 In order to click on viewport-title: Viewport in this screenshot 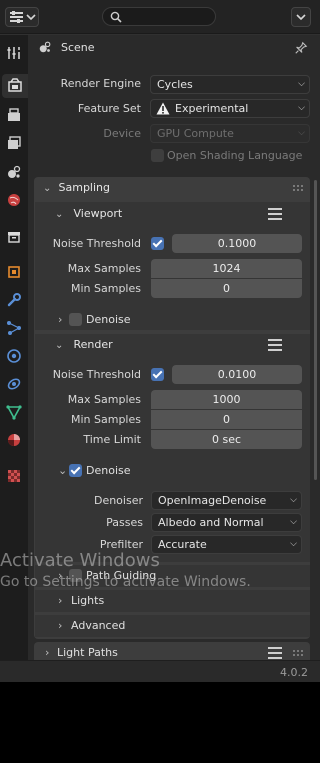, I will do `click(98, 213)`.